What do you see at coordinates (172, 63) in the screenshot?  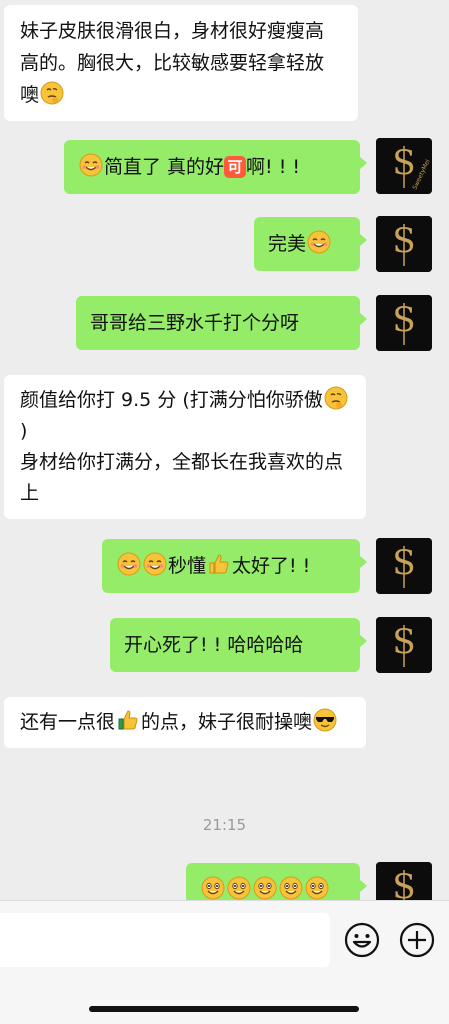 I see `message-text: 妹子皮肤很滑很白，身材很好瘦瘦高高的。胸很大，比较敏感要轻拿轻放噢` at bounding box center [172, 63].